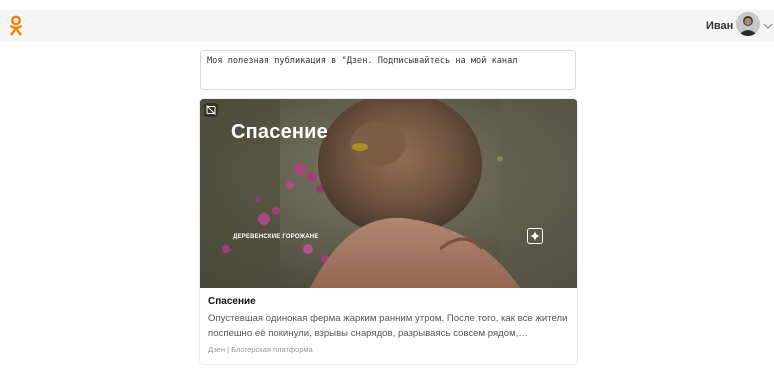  I want to click on card-source: Дзен | Блогерская платформа, so click(260, 349).